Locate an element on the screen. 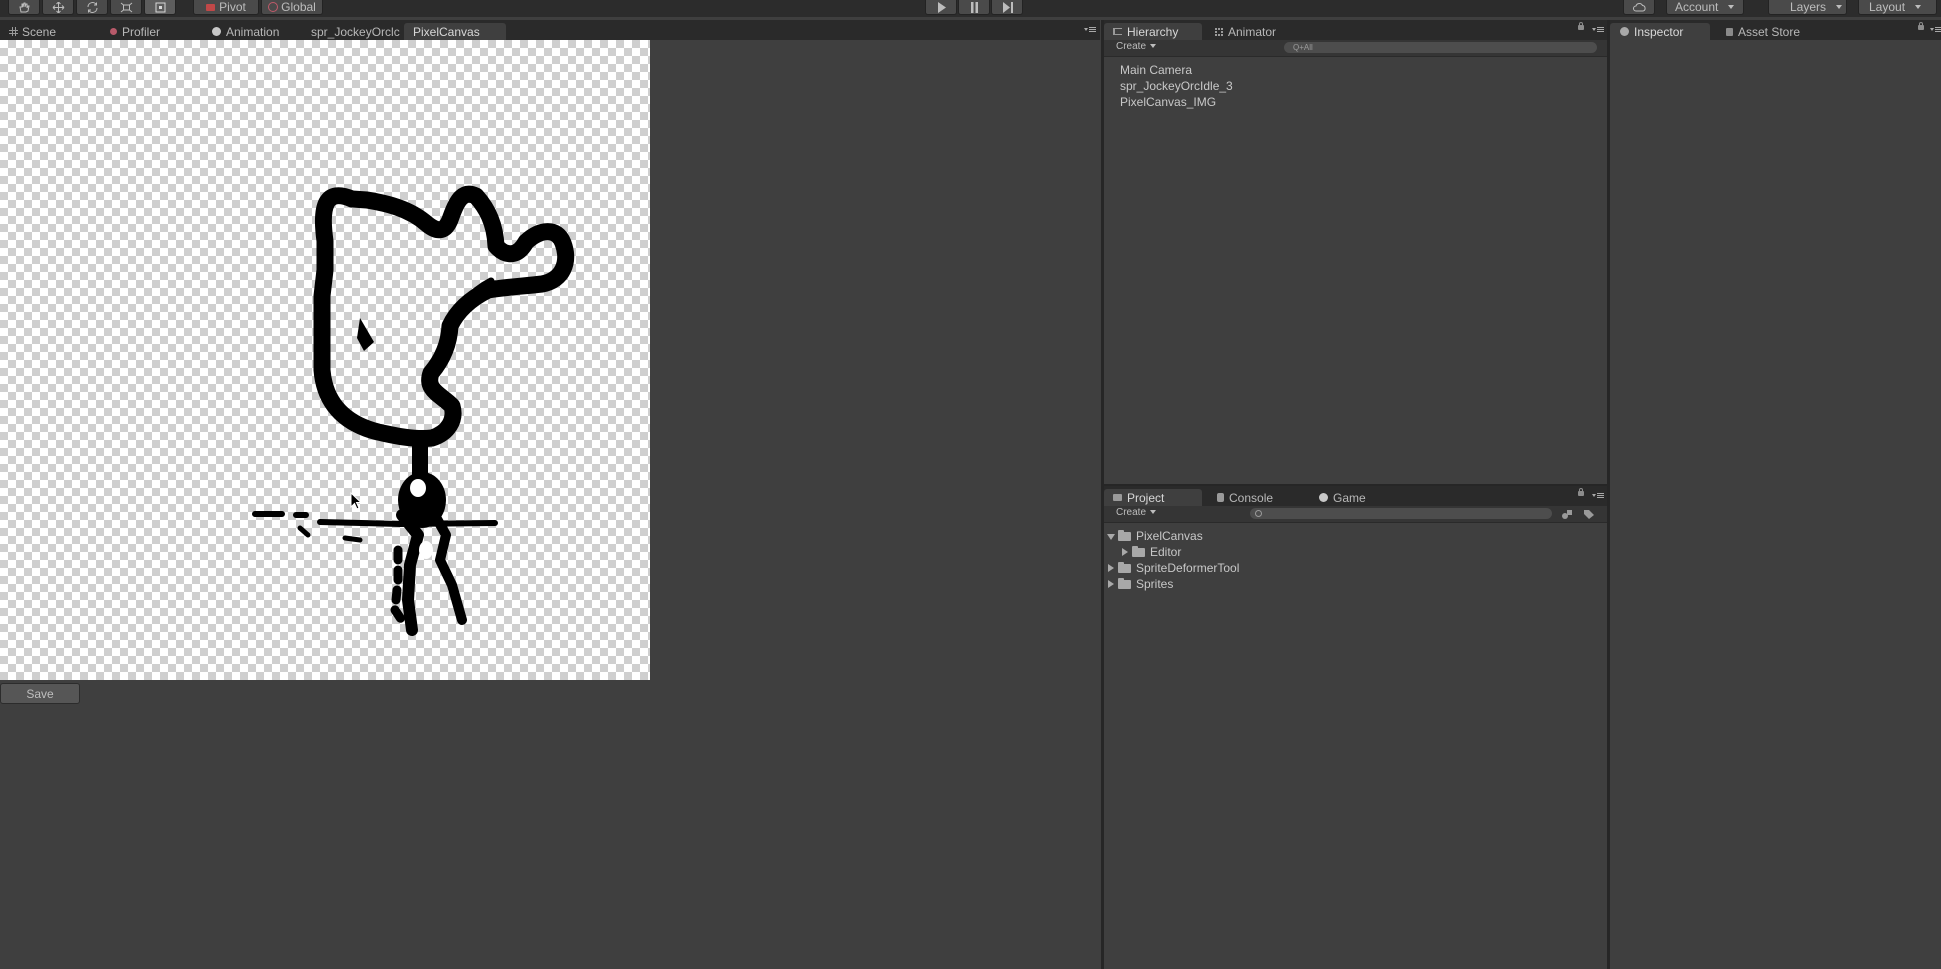  play-button is located at coordinates (941, 7).